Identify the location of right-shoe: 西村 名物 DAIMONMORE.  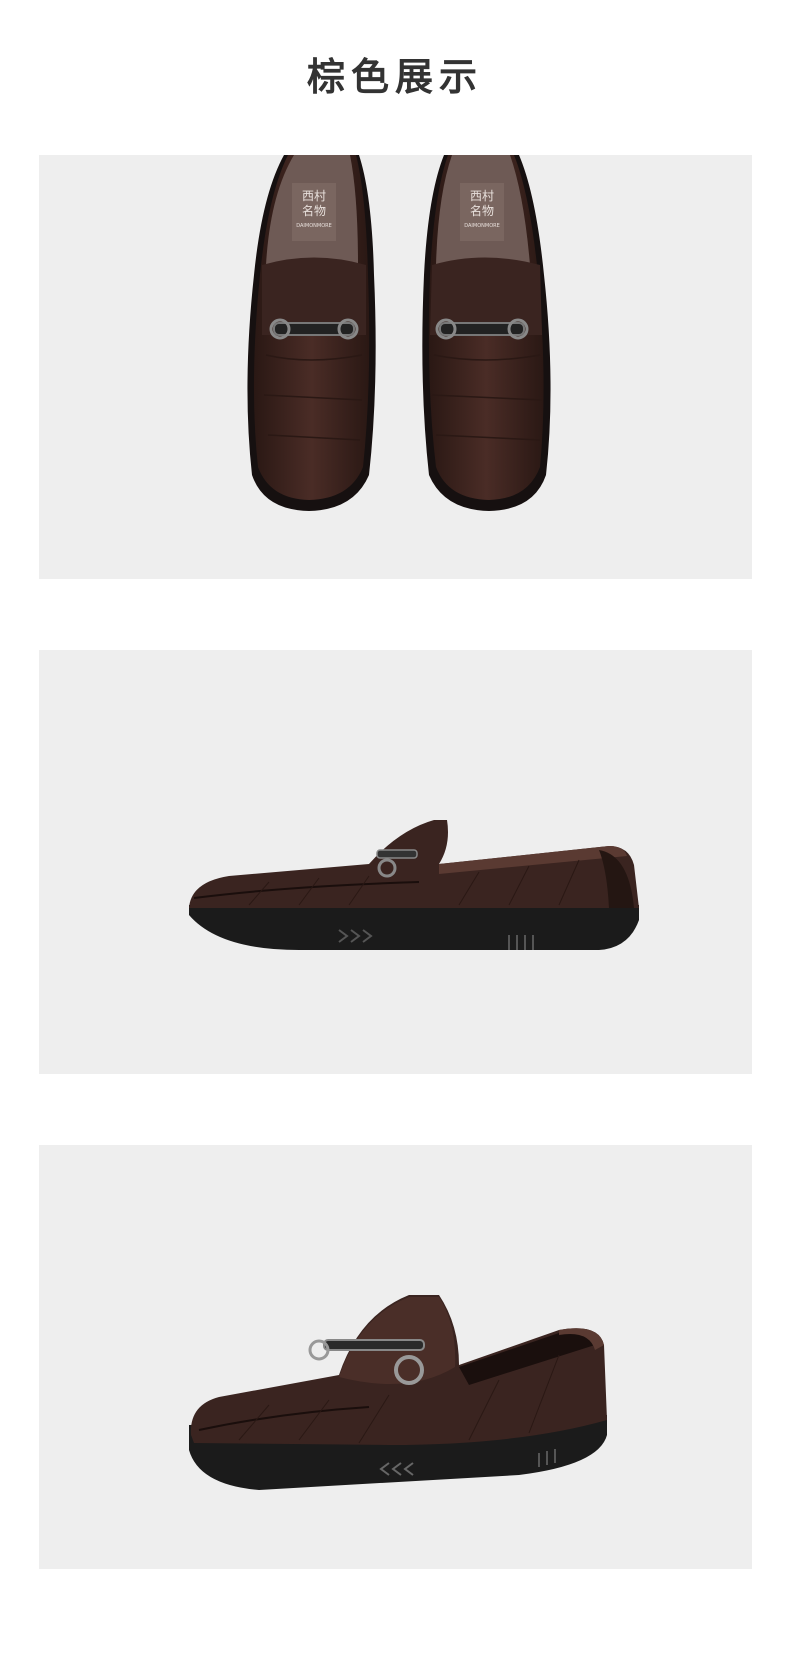
(486, 333).